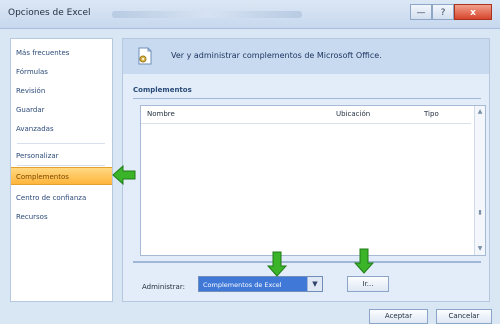 Image resolution: width=500 pixels, height=324 pixels. I want to click on list-header-divider, so click(306, 123).